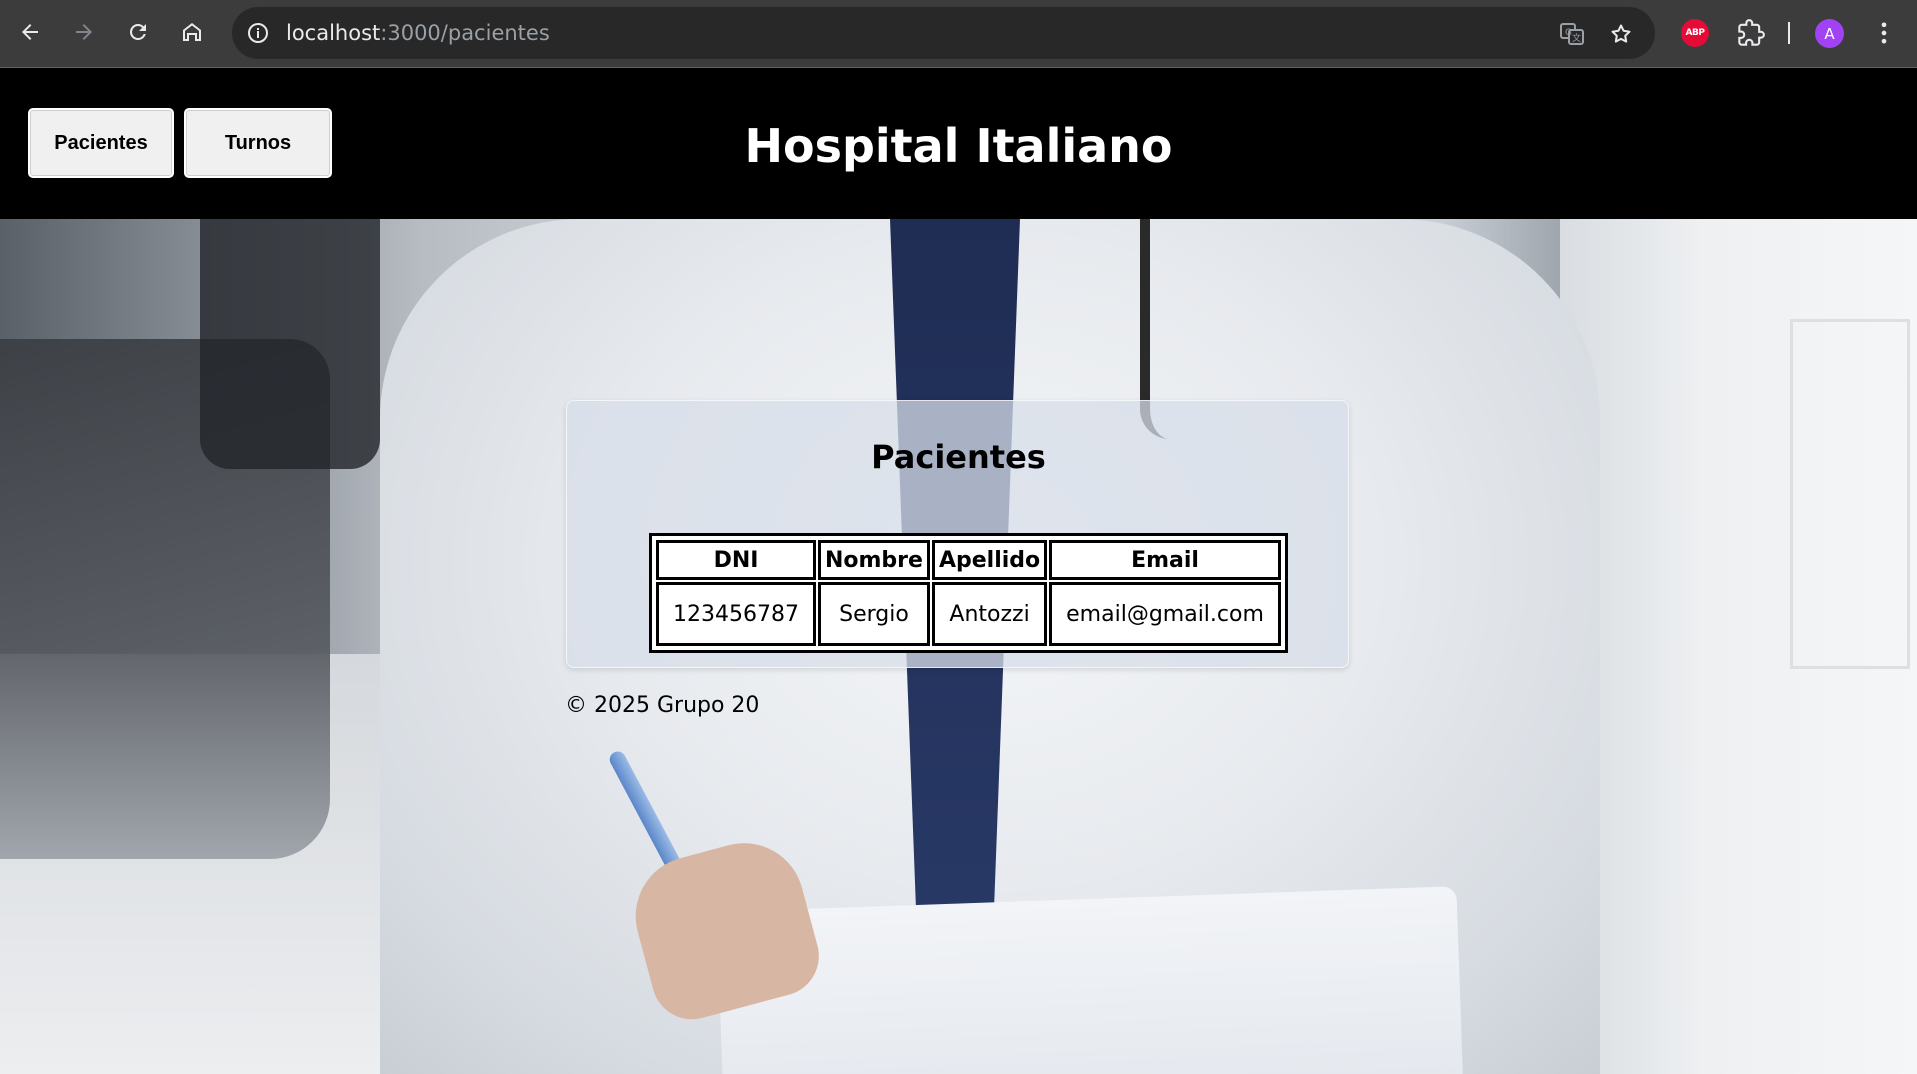  I want to click on cell-nombre: Sergio, so click(873, 614).